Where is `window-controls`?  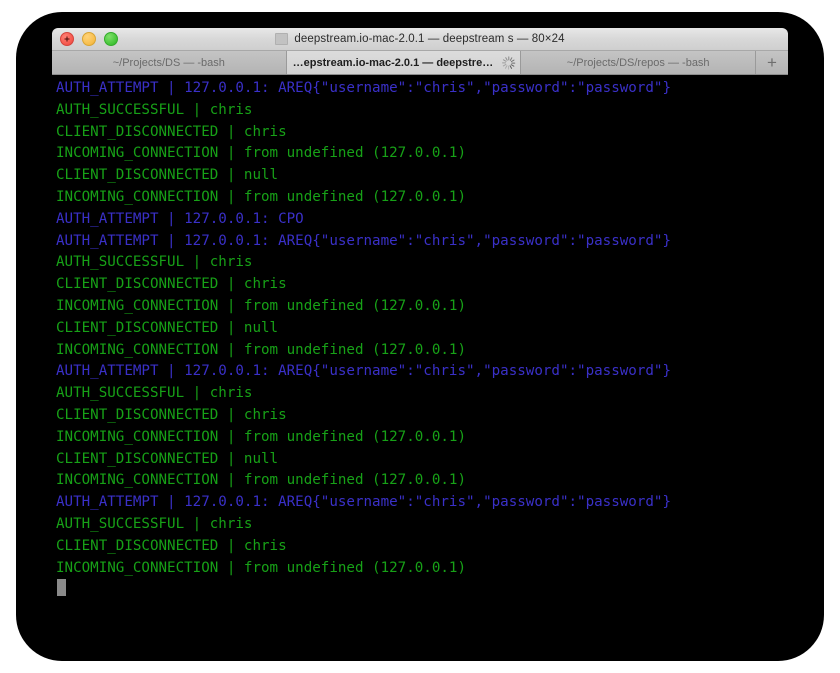
window-controls is located at coordinates (89, 39).